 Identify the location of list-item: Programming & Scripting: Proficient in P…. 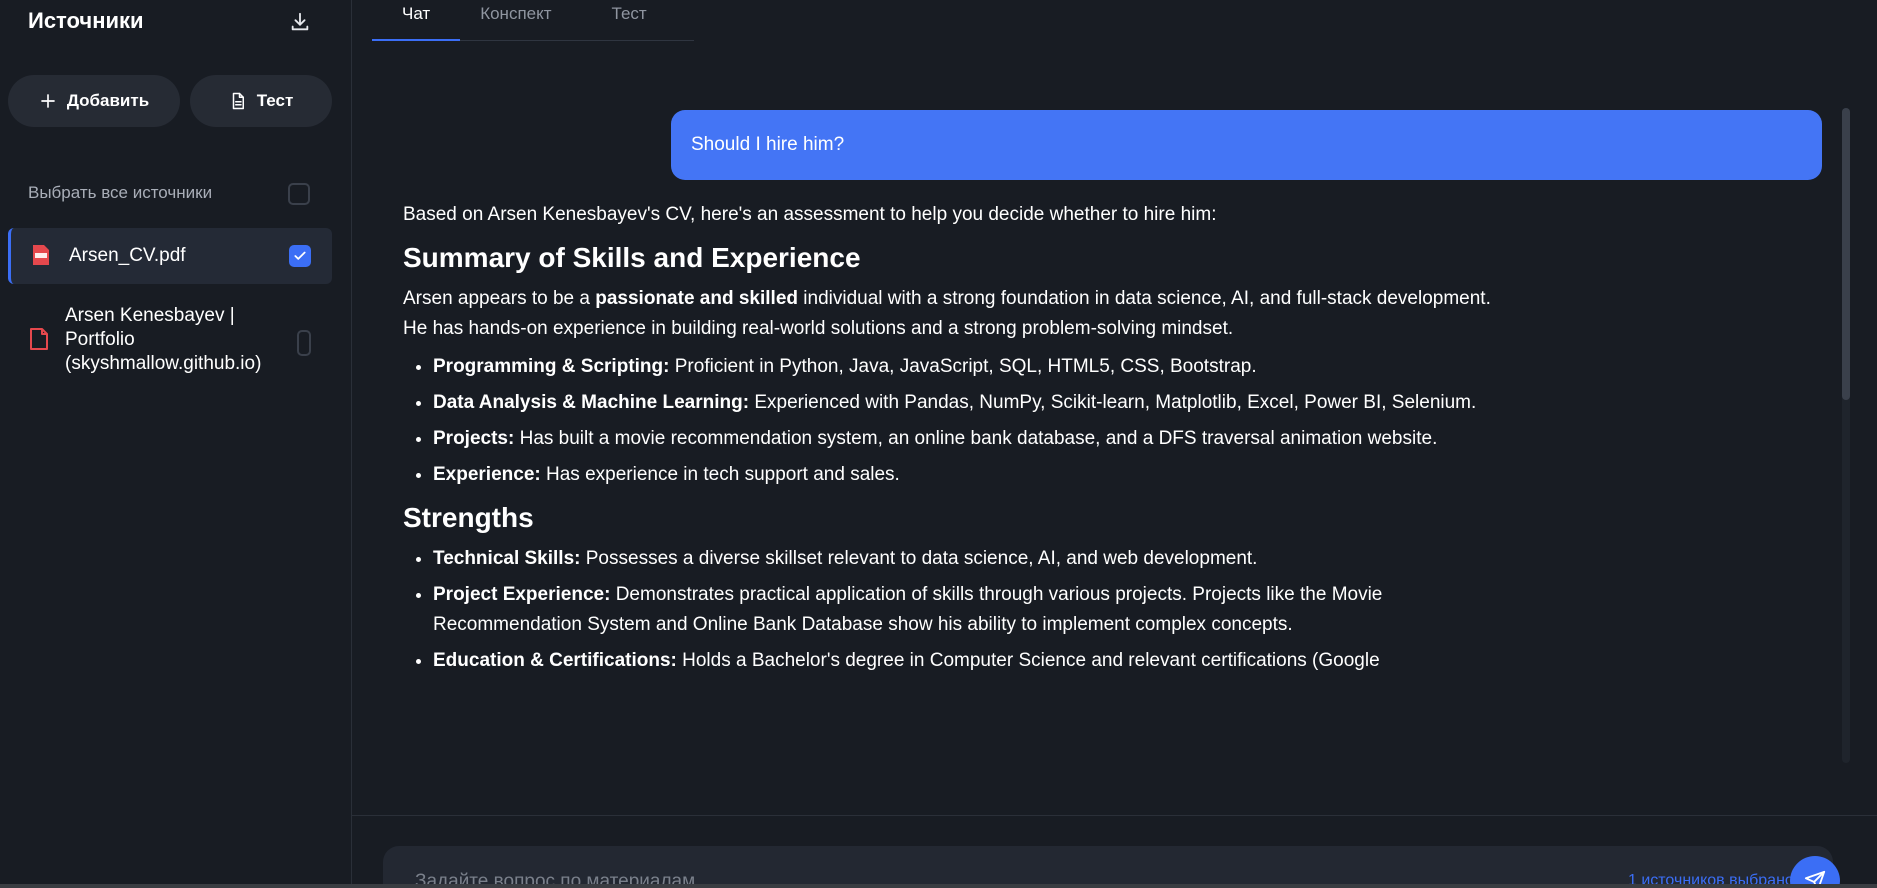
(973, 367).